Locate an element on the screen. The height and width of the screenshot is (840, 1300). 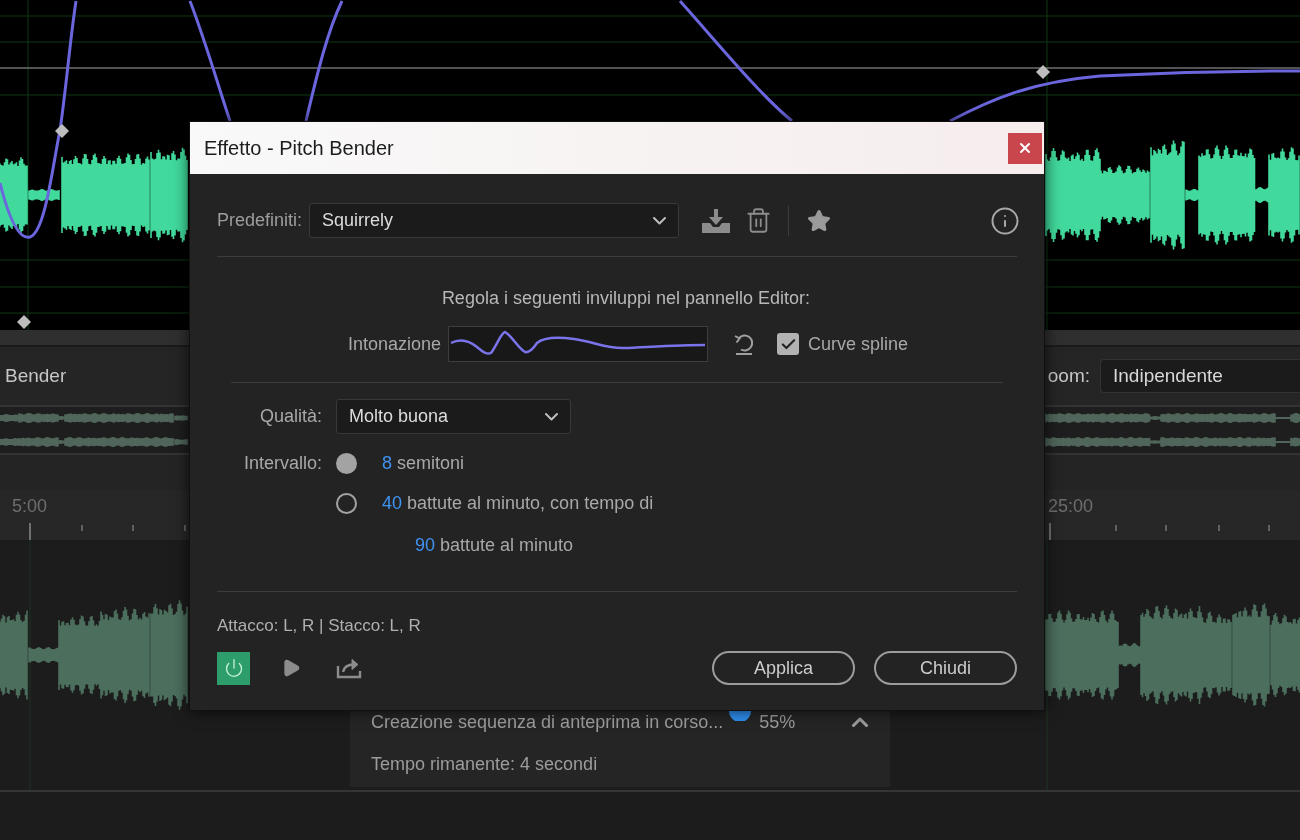
power-icon is located at coordinates (233, 668).